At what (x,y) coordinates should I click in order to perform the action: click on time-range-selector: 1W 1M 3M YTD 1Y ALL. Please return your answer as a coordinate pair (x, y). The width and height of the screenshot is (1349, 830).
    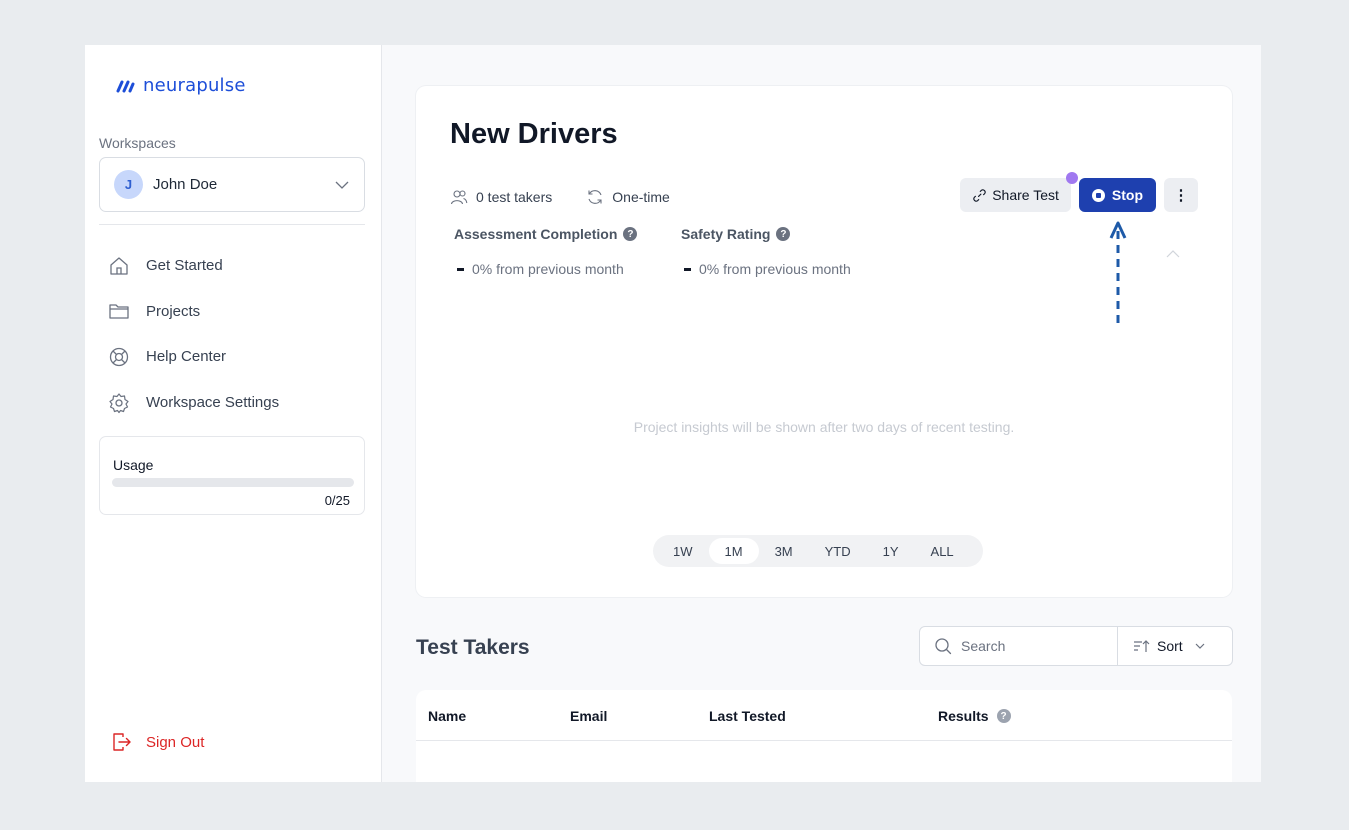
    Looking at the image, I should click on (818, 551).